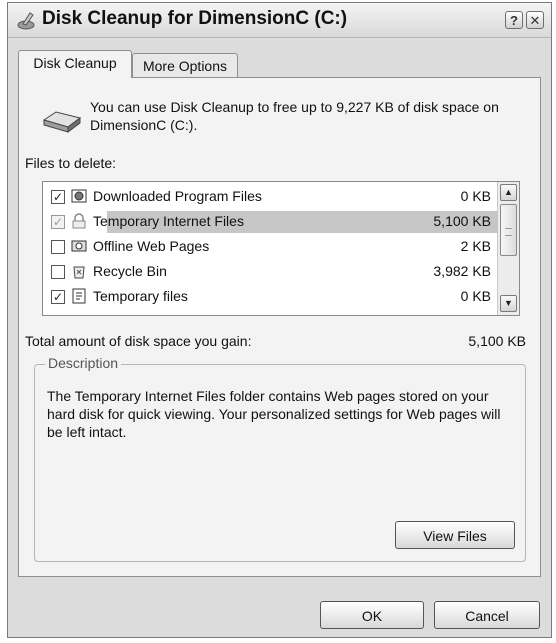 The width and height of the screenshot is (556, 643). Describe the element at coordinates (79, 296) in the screenshot. I see `temp-files-icon` at that location.